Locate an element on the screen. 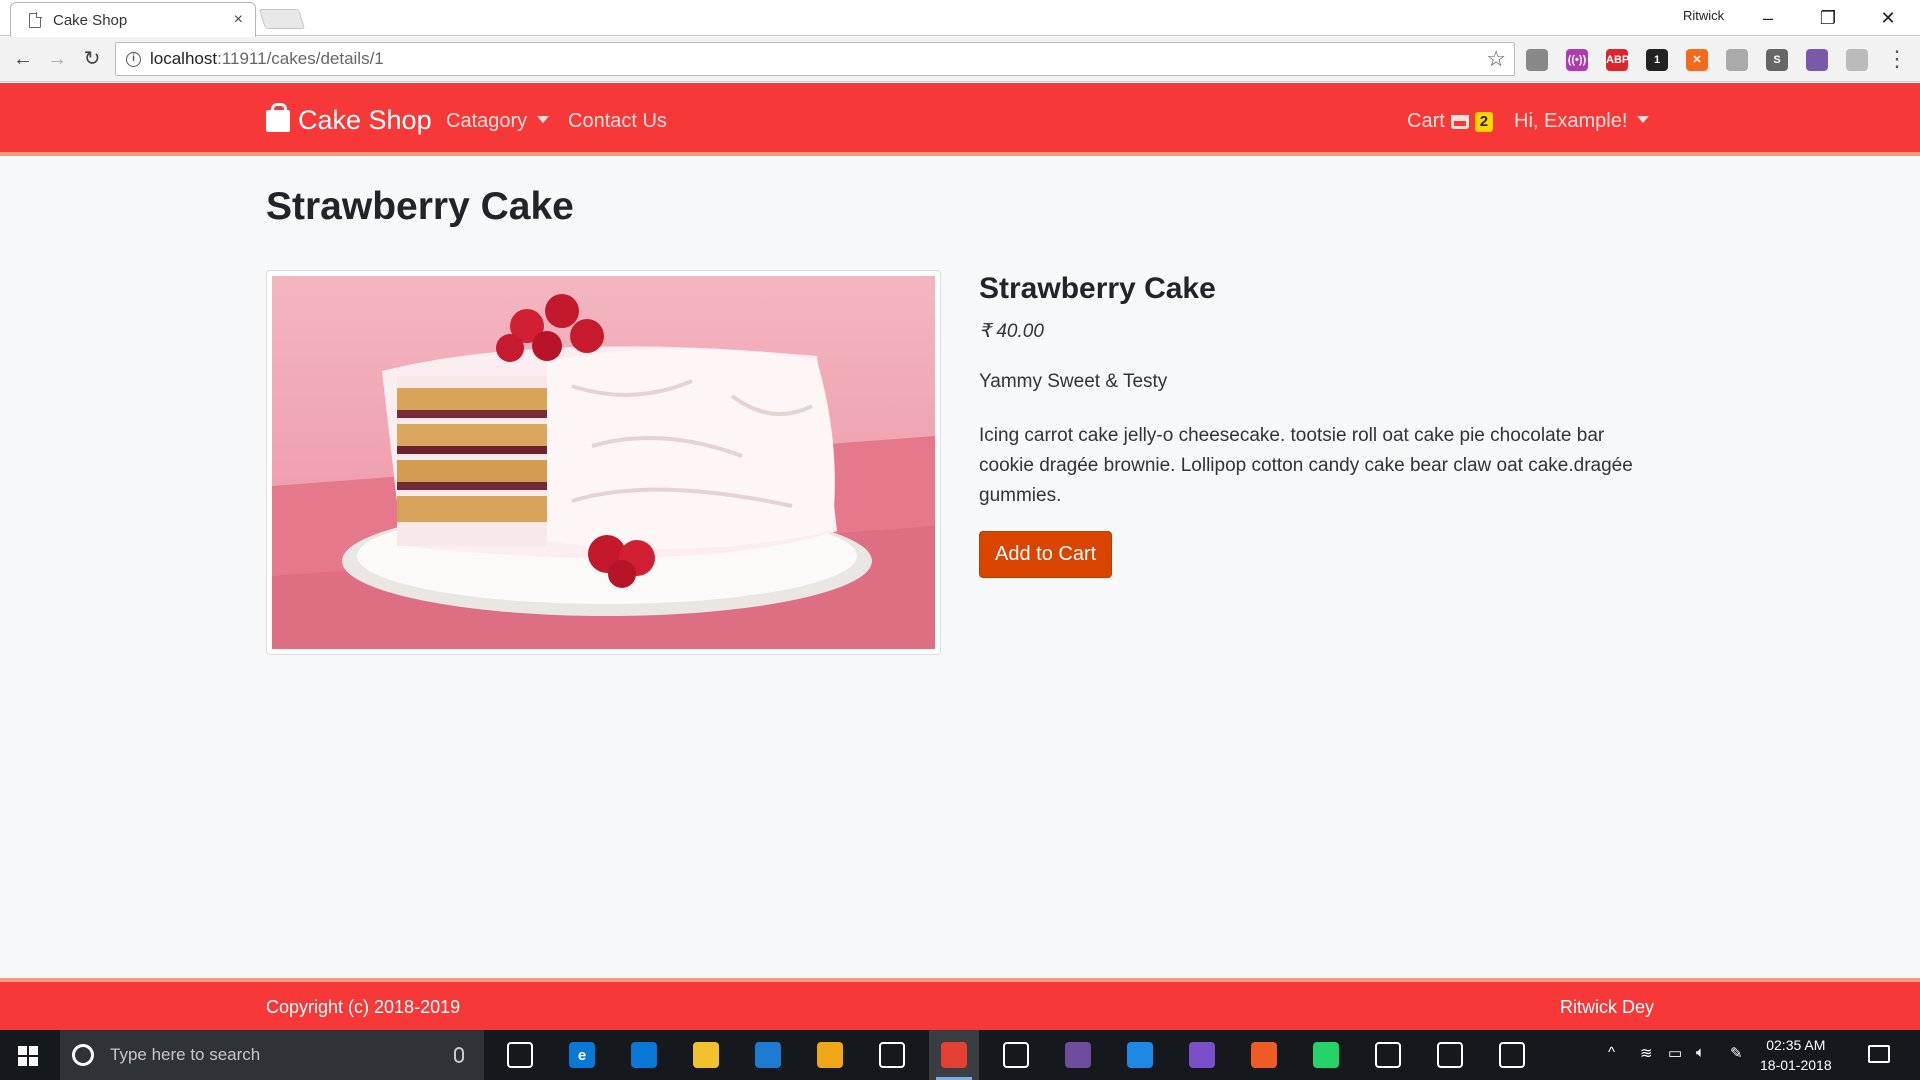 The image size is (1920, 1080). product-image-frame is located at coordinates (603, 462).